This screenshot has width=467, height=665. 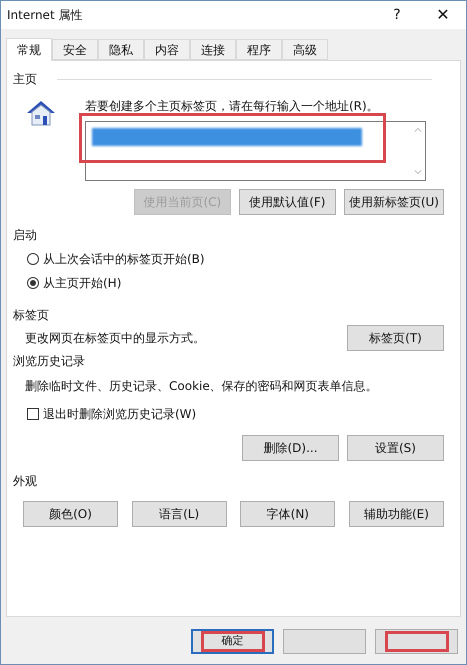 What do you see at coordinates (418, 172) in the screenshot?
I see `scroll-down-icon` at bounding box center [418, 172].